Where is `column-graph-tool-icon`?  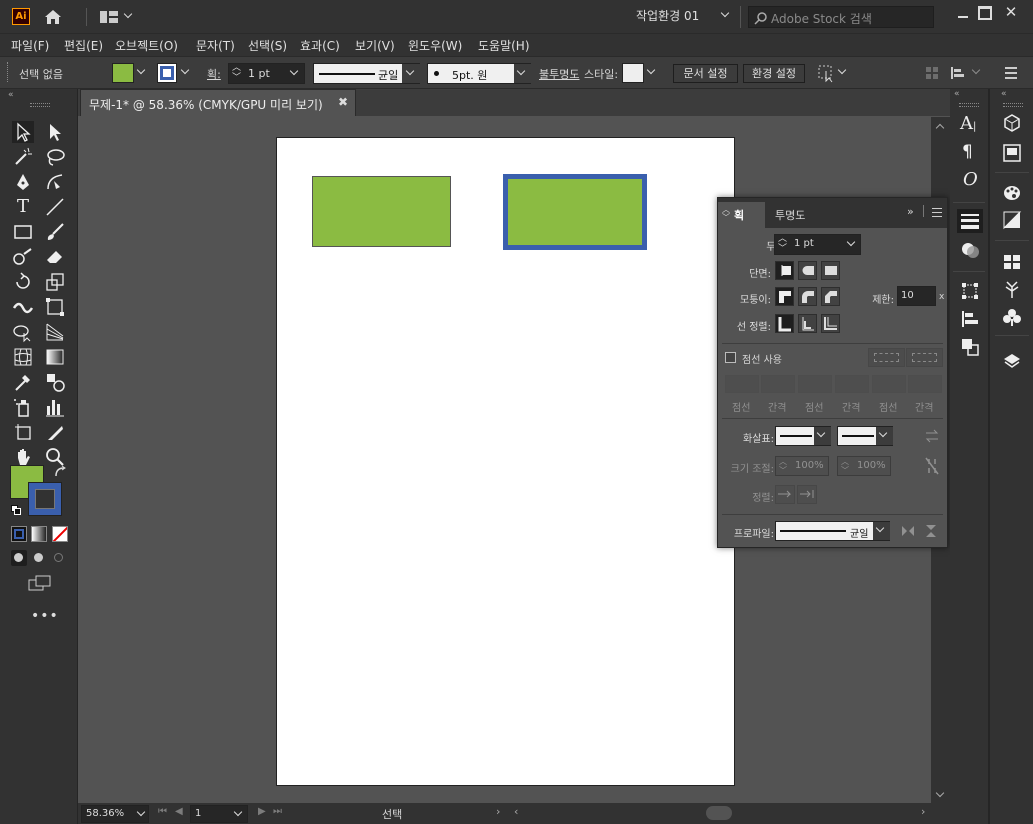 column-graph-tool-icon is located at coordinates (55, 407).